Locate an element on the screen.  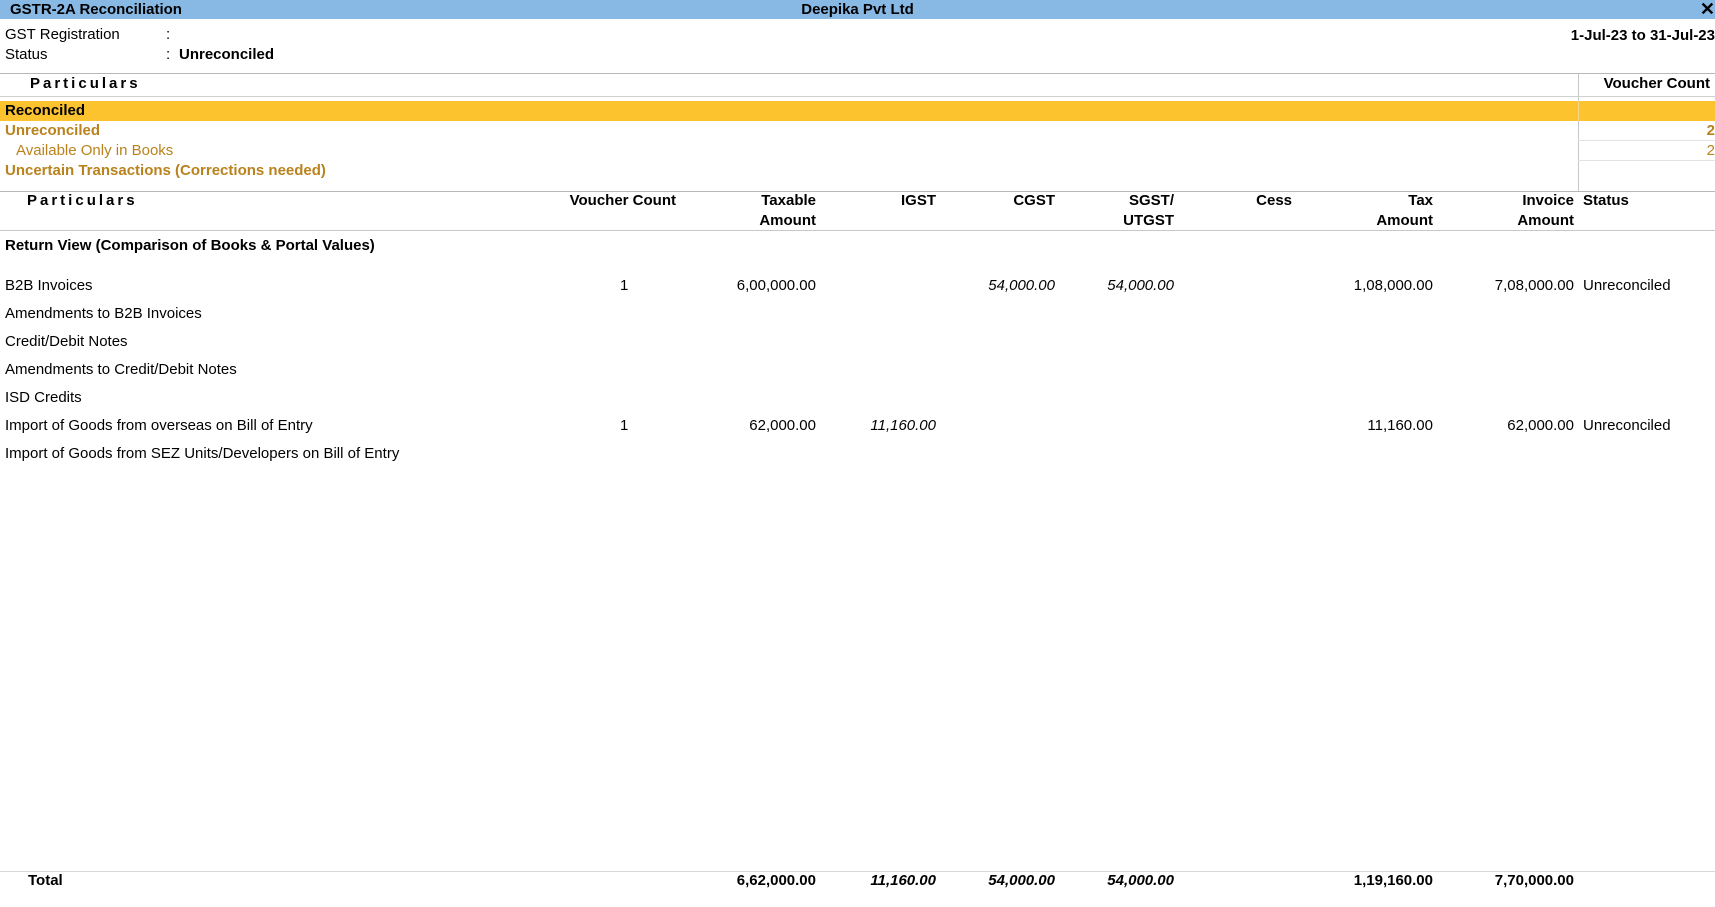
status-label: Status is located at coordinates (26, 54).